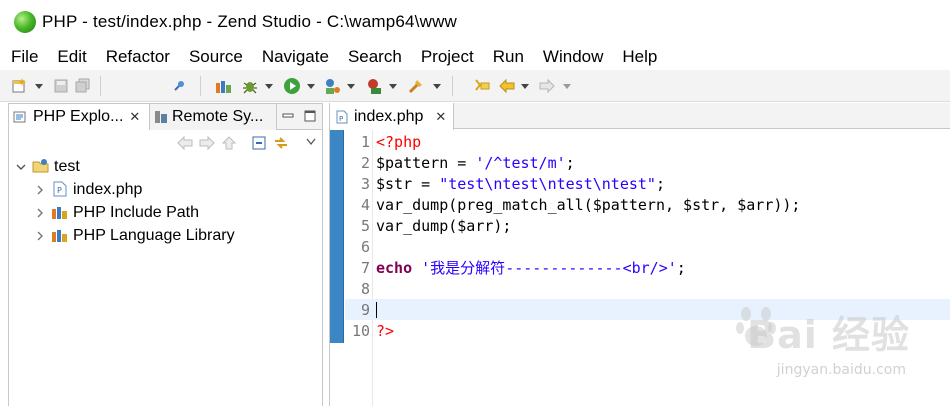  I want to click on tree-label: PHP Include Path, so click(136, 212).